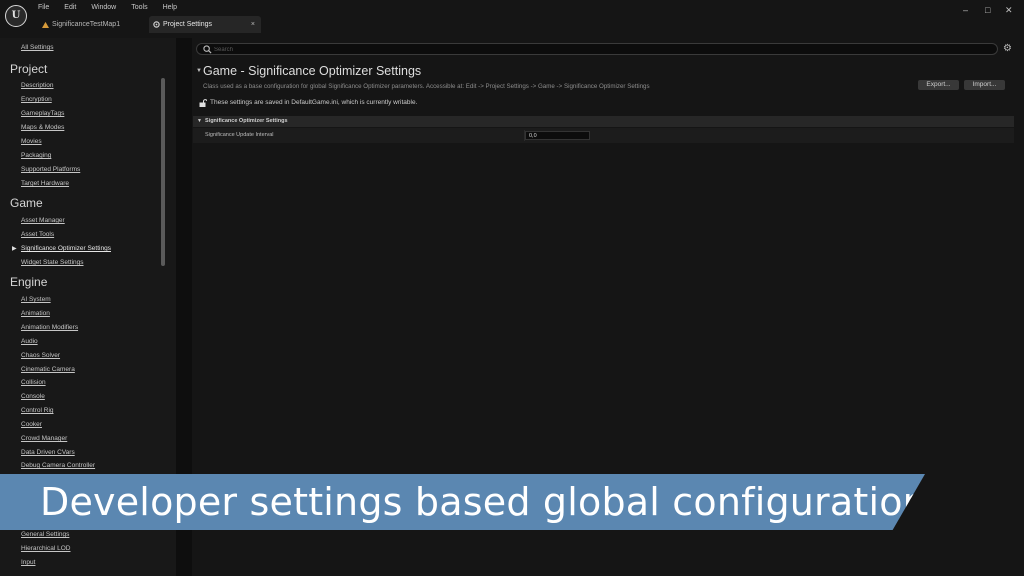 This screenshot has width=1024, height=576. What do you see at coordinates (29, 341) in the screenshot?
I see `sidebar-item-audio: Audio` at bounding box center [29, 341].